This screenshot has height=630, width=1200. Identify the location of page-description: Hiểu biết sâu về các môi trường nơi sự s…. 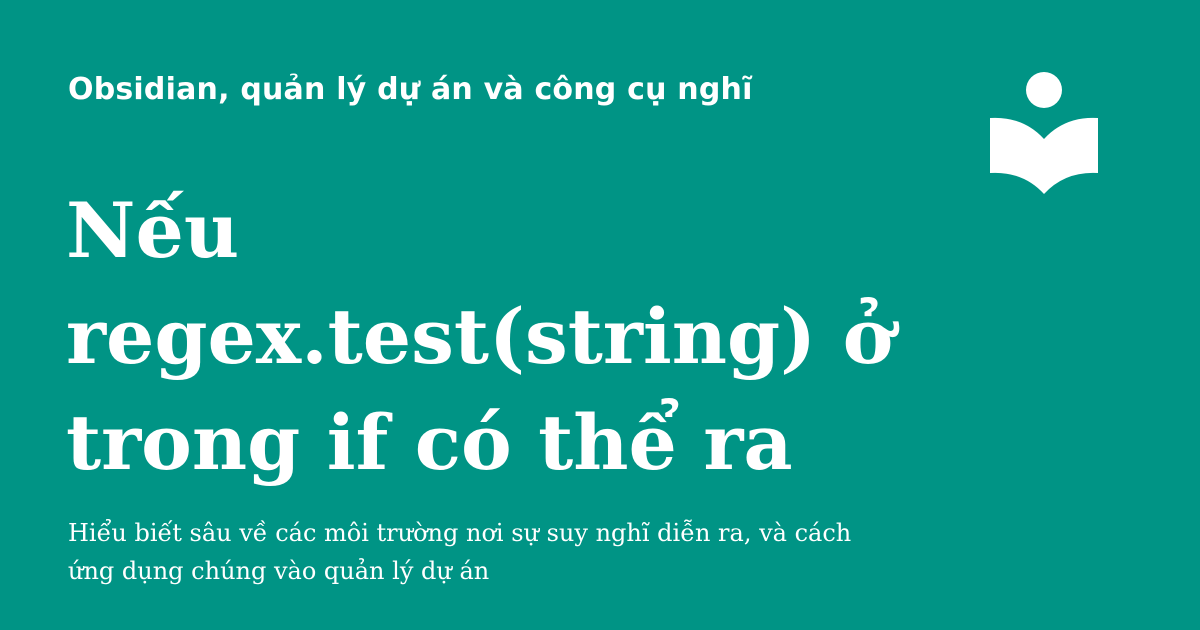
(460, 552).